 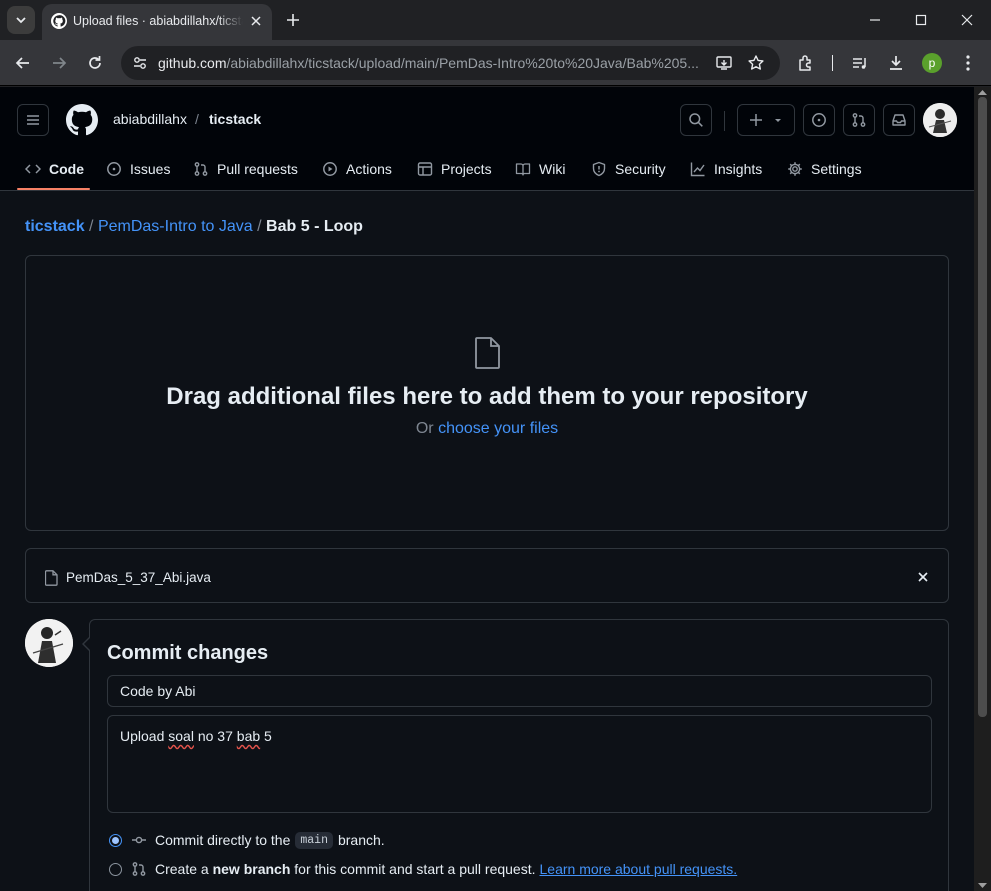 What do you see at coordinates (115, 869) in the screenshot?
I see `new-branch-radio` at bounding box center [115, 869].